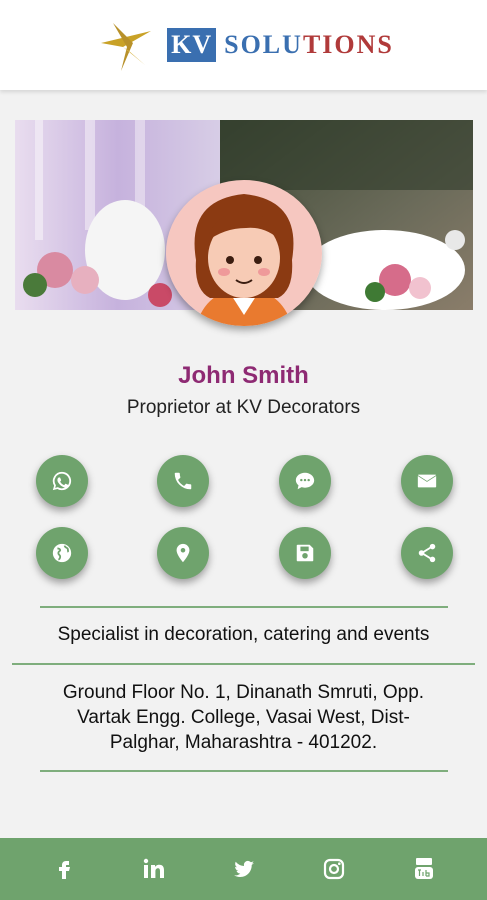 The width and height of the screenshot is (487, 900). I want to click on youtube-icon, so click(424, 868).